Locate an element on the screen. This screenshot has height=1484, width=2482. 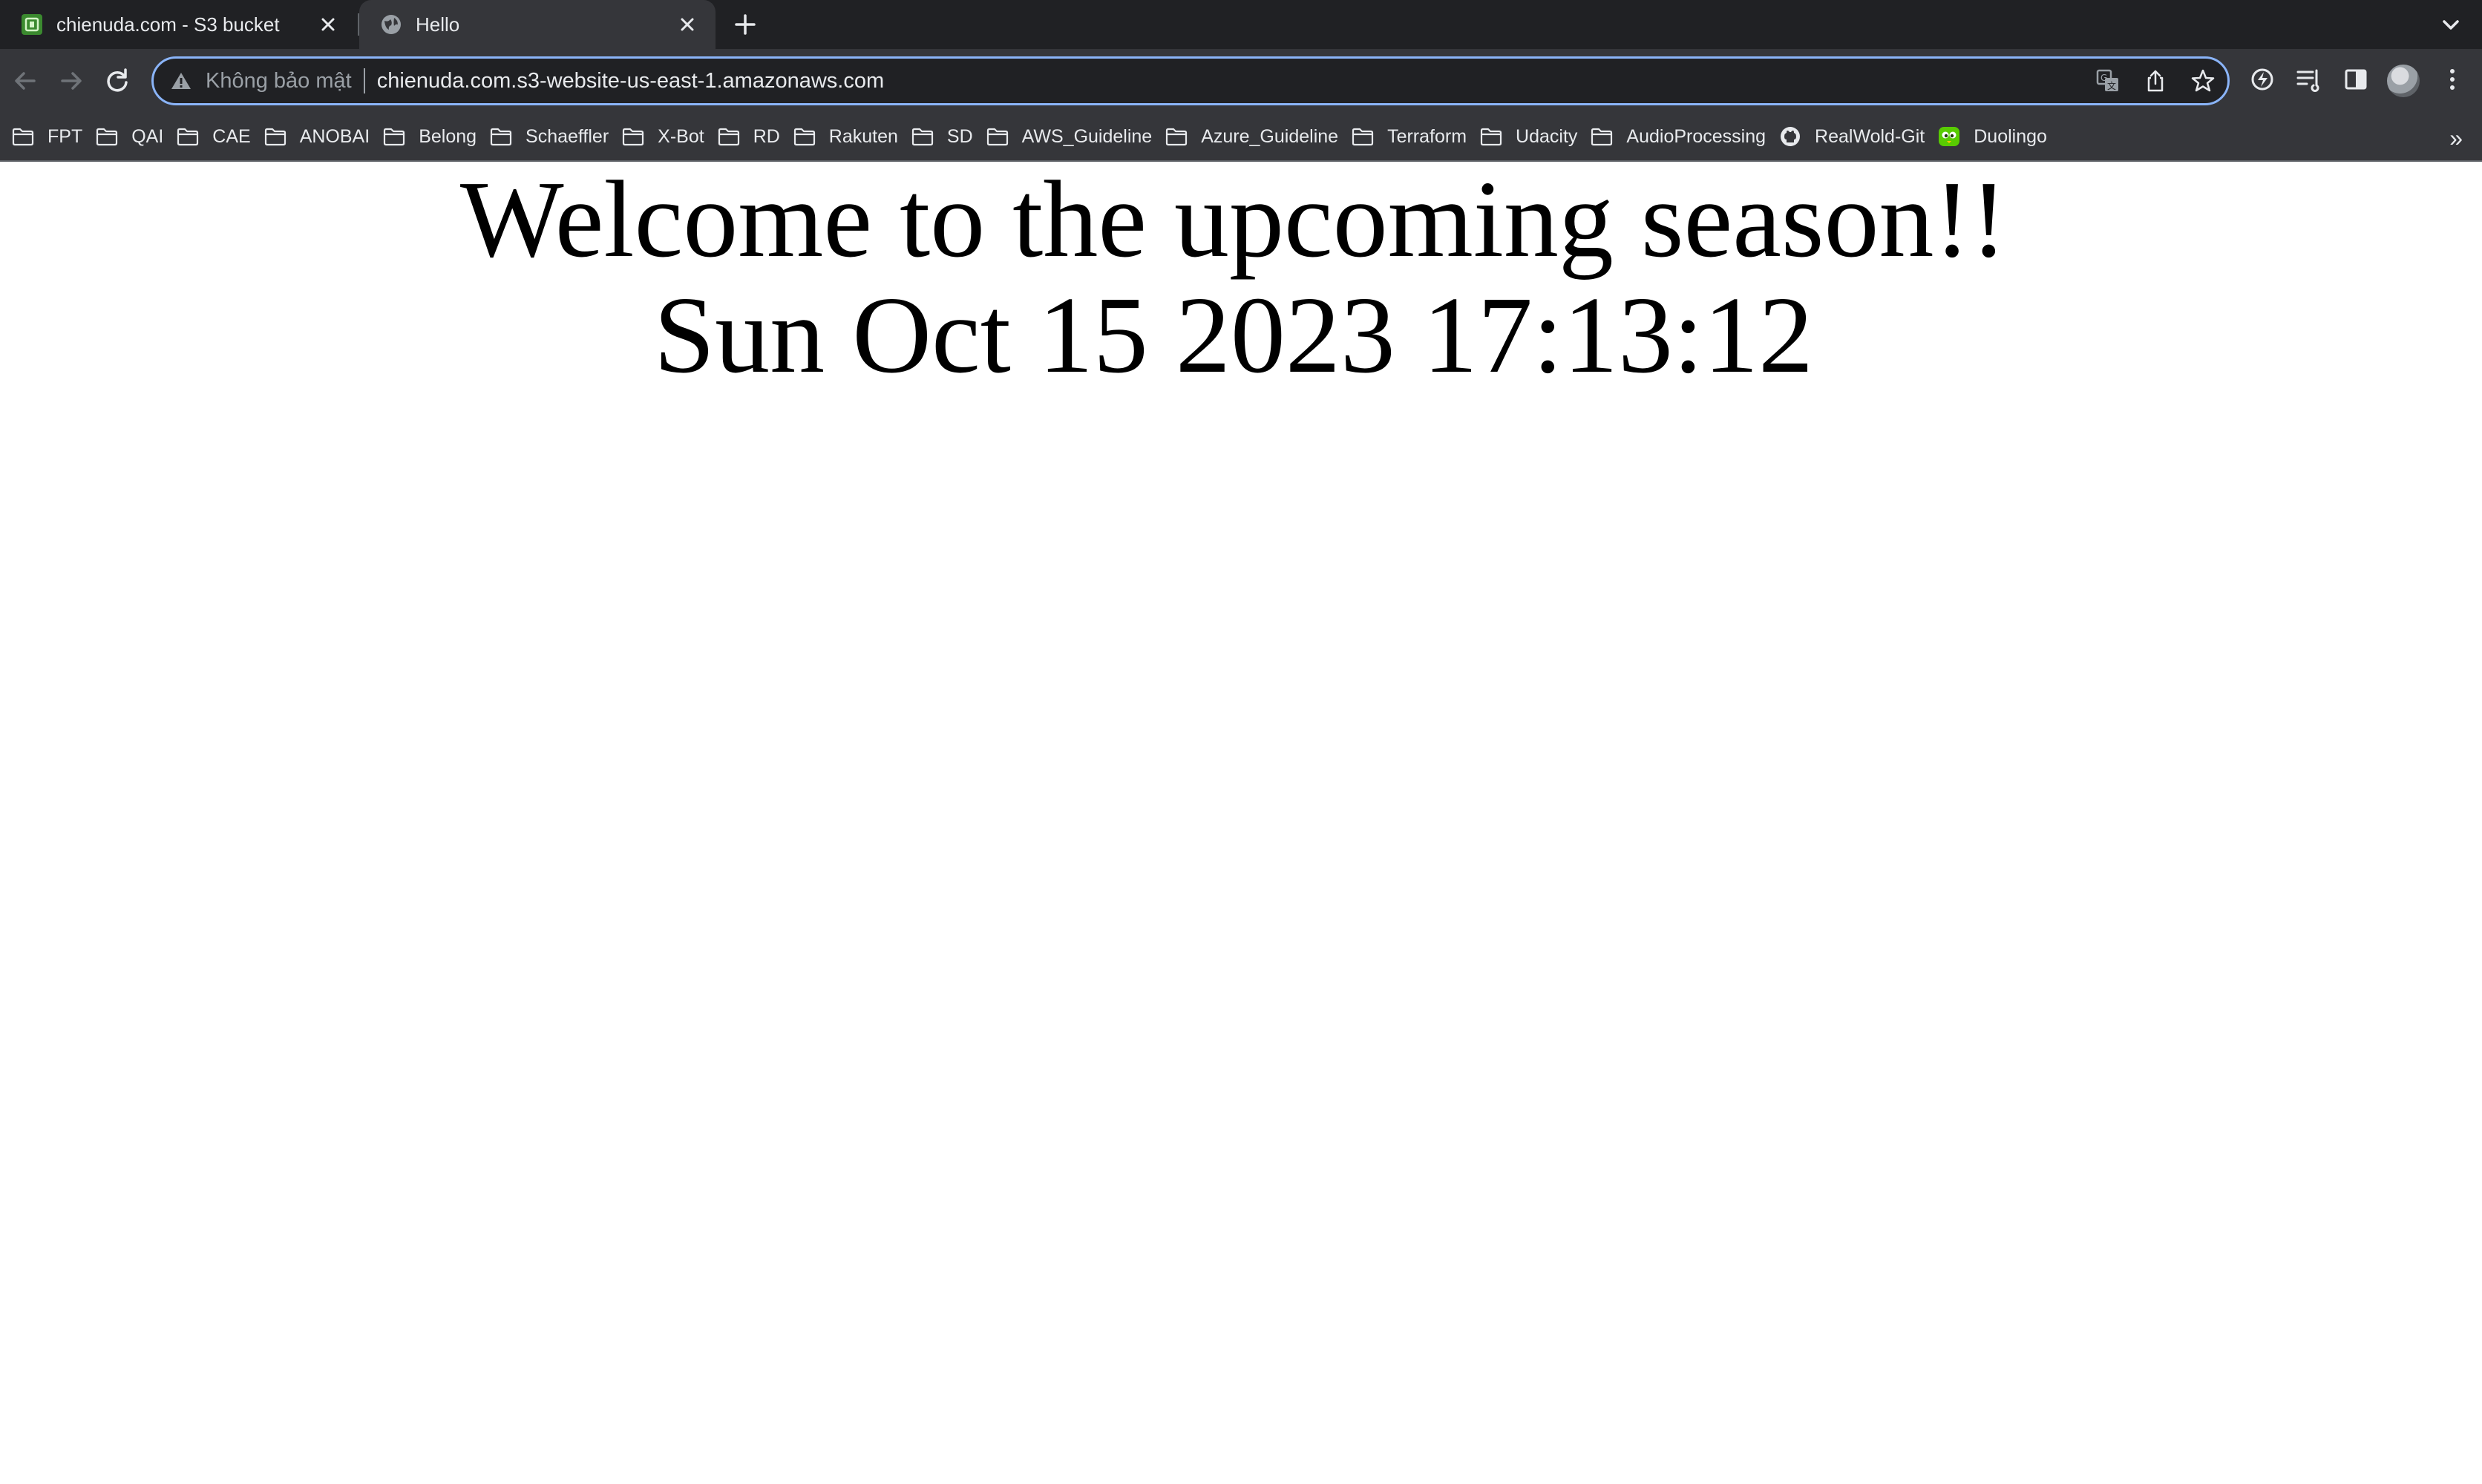
new-tab-plus-icon is located at coordinates (745, 24).